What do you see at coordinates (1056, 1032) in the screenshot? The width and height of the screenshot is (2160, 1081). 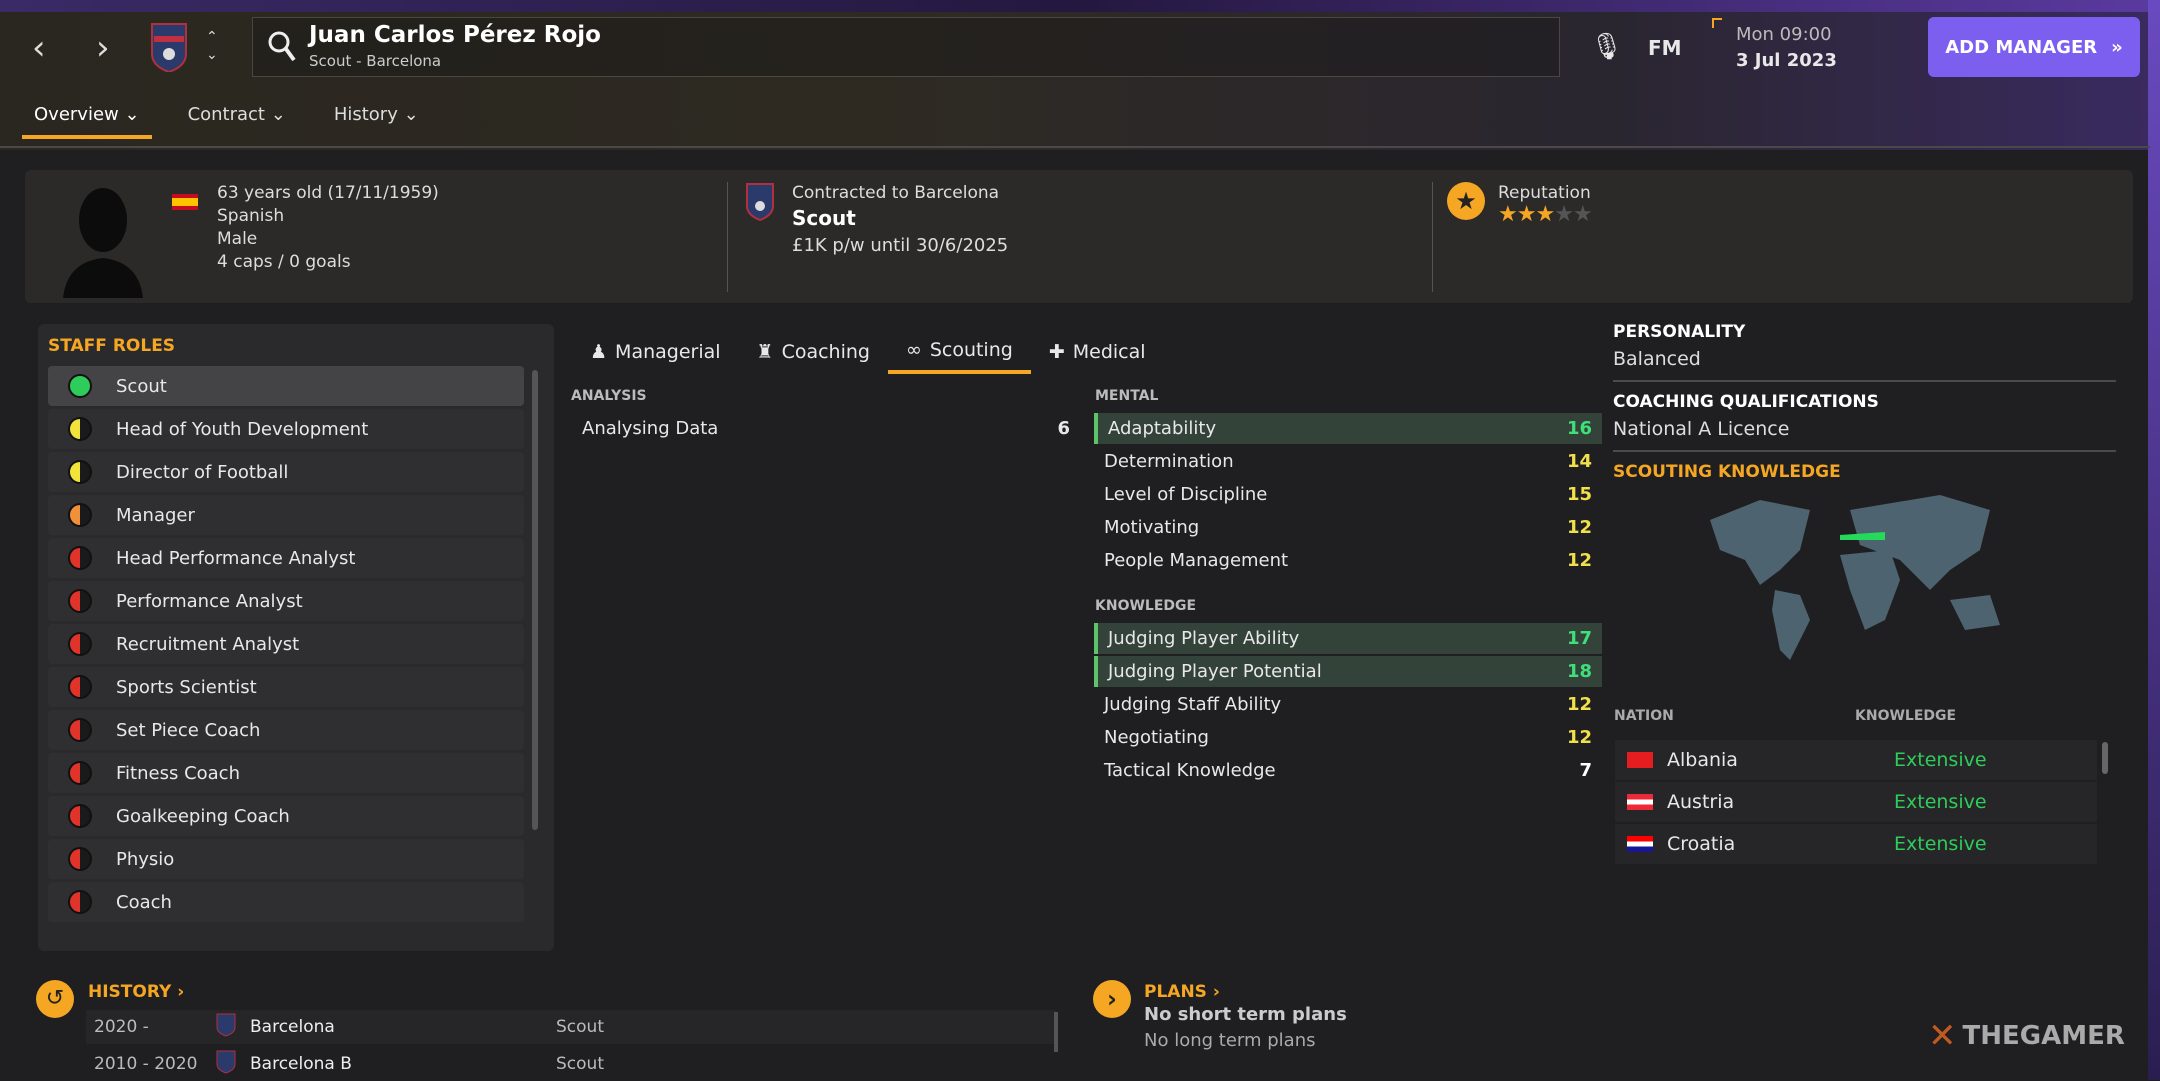 I see `history-scrollbar` at bounding box center [1056, 1032].